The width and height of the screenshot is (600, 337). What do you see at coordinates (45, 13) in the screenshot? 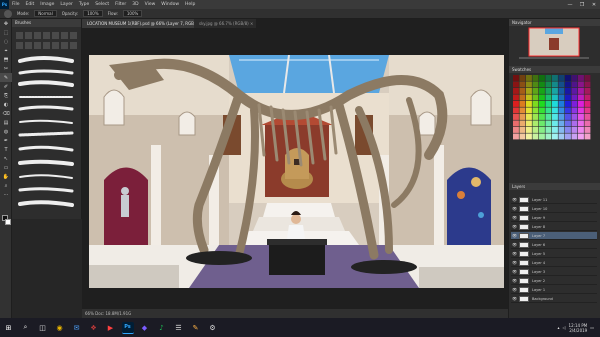
I see `mode-select: Normal` at bounding box center [45, 13].